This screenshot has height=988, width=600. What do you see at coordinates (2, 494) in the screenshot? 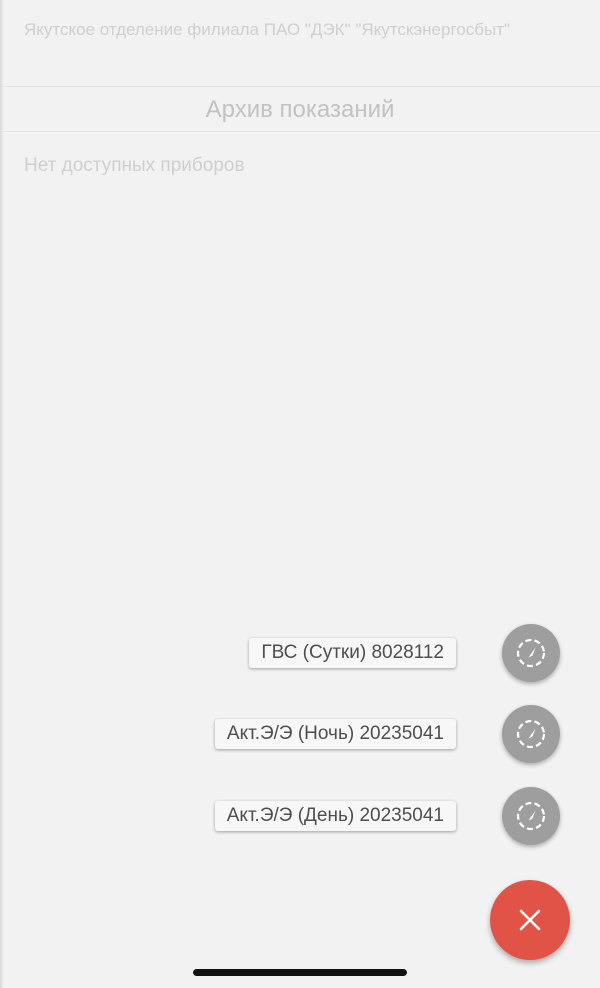
I see `left-edge-shadow` at bounding box center [2, 494].